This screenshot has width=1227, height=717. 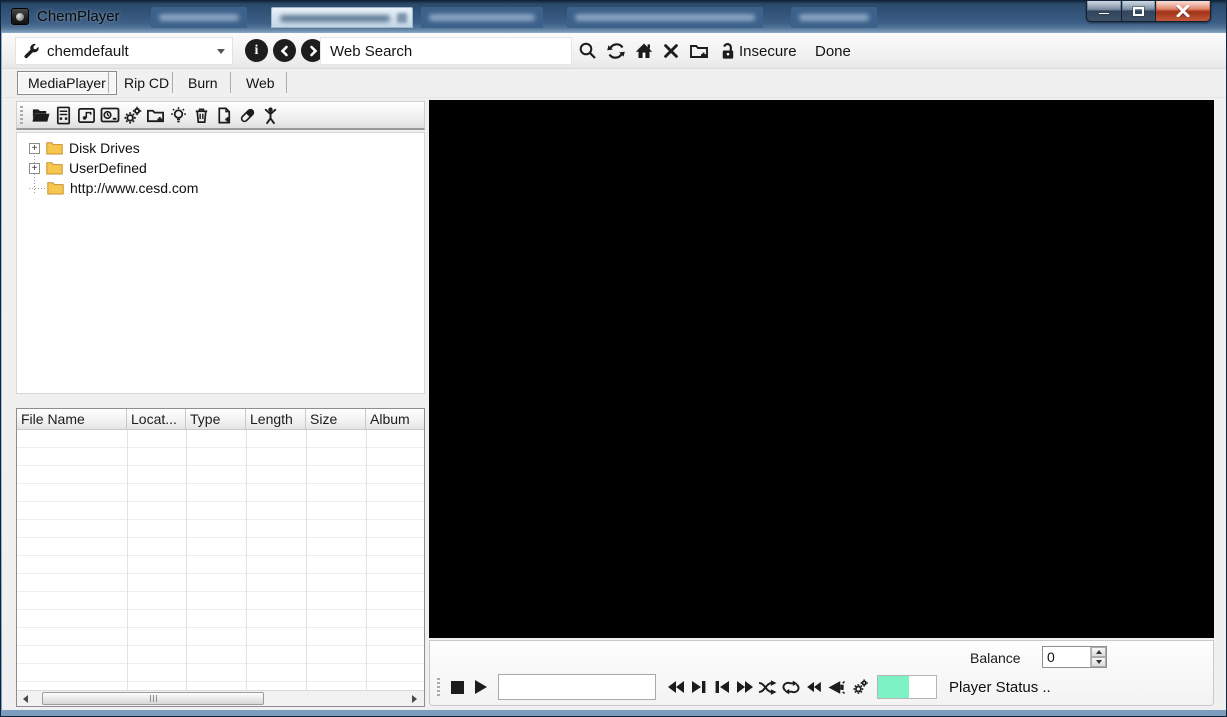 I want to click on arrow-up-icon, so click(x=1098, y=652).